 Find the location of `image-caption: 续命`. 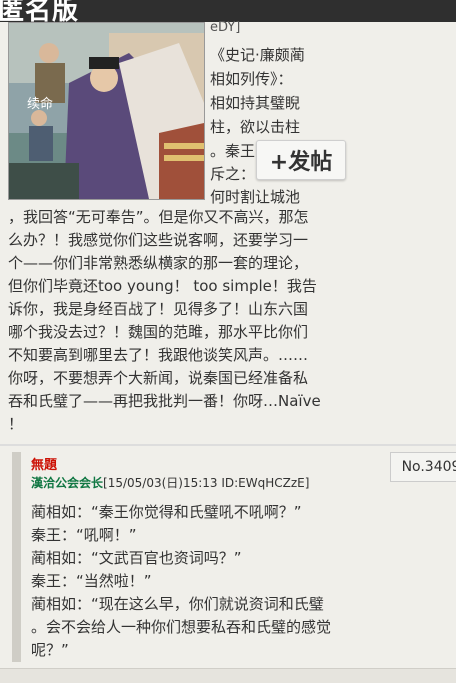

image-caption: 续命 is located at coordinates (40, 104).